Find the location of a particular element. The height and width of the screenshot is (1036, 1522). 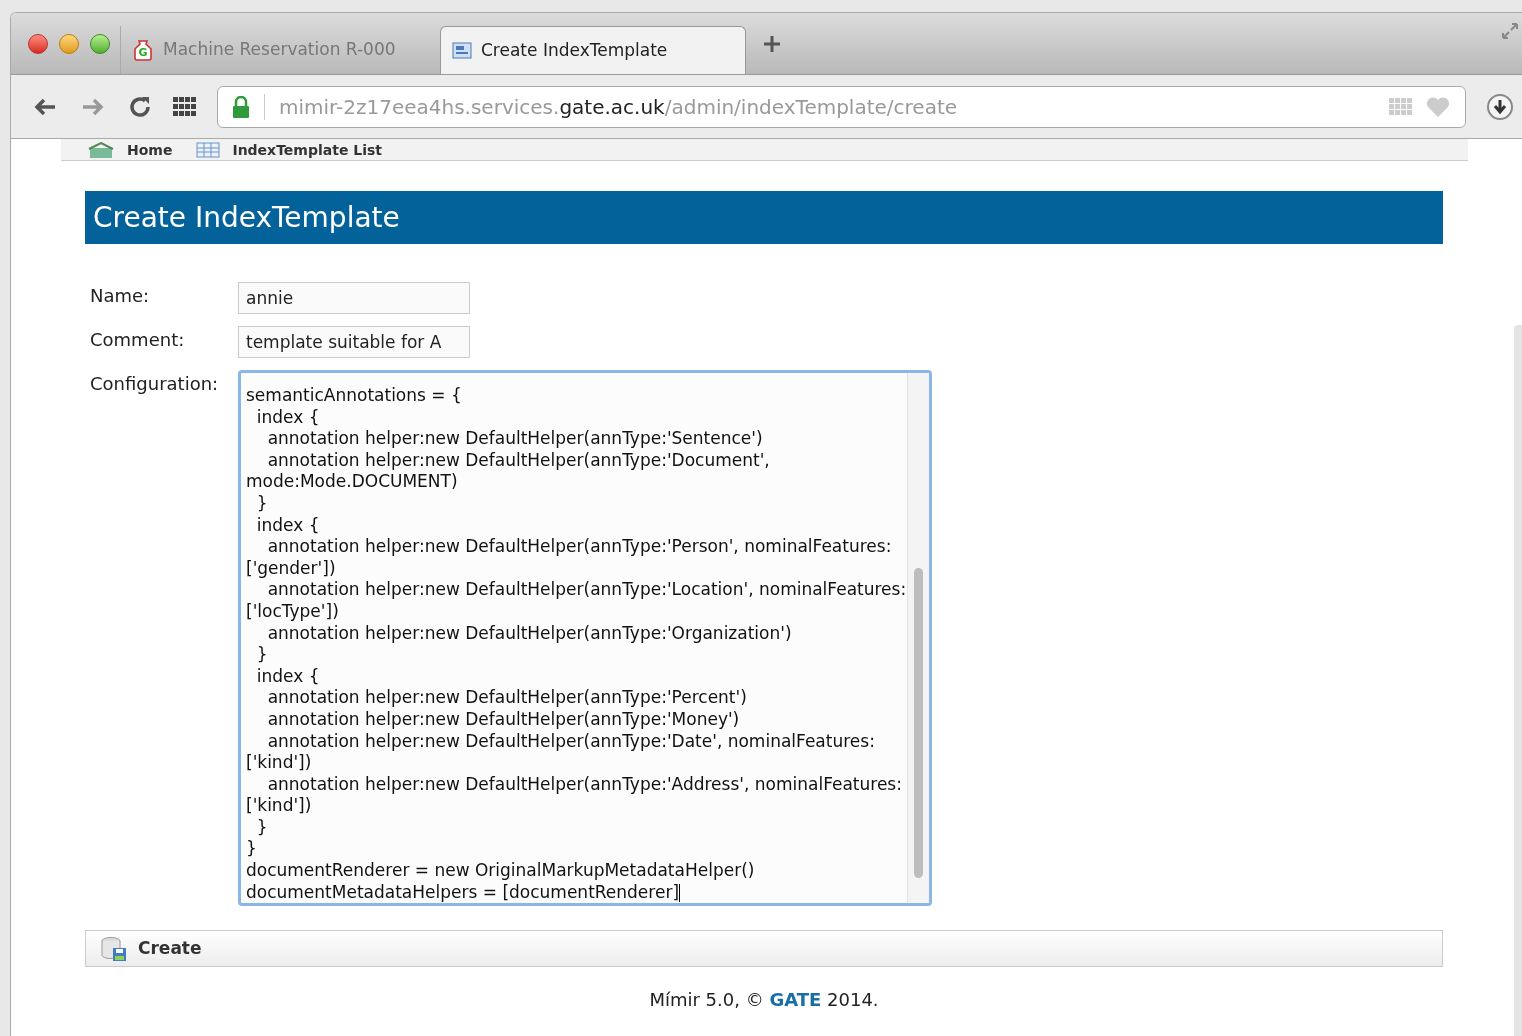

field-label: Comment: is located at coordinates (137, 340).